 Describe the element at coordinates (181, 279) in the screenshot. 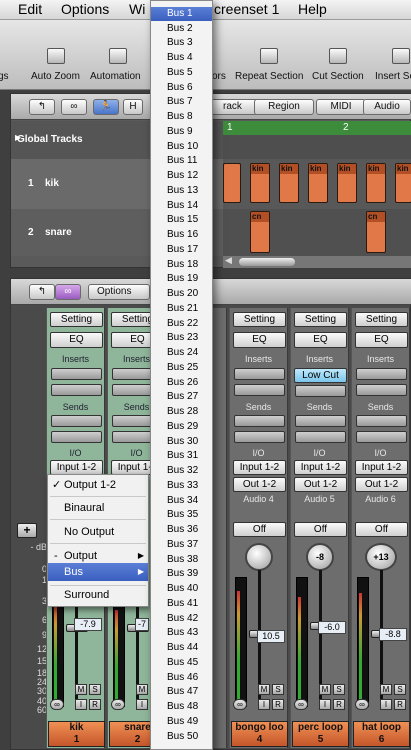

I see `bus-menu-item: Bus 19` at that location.